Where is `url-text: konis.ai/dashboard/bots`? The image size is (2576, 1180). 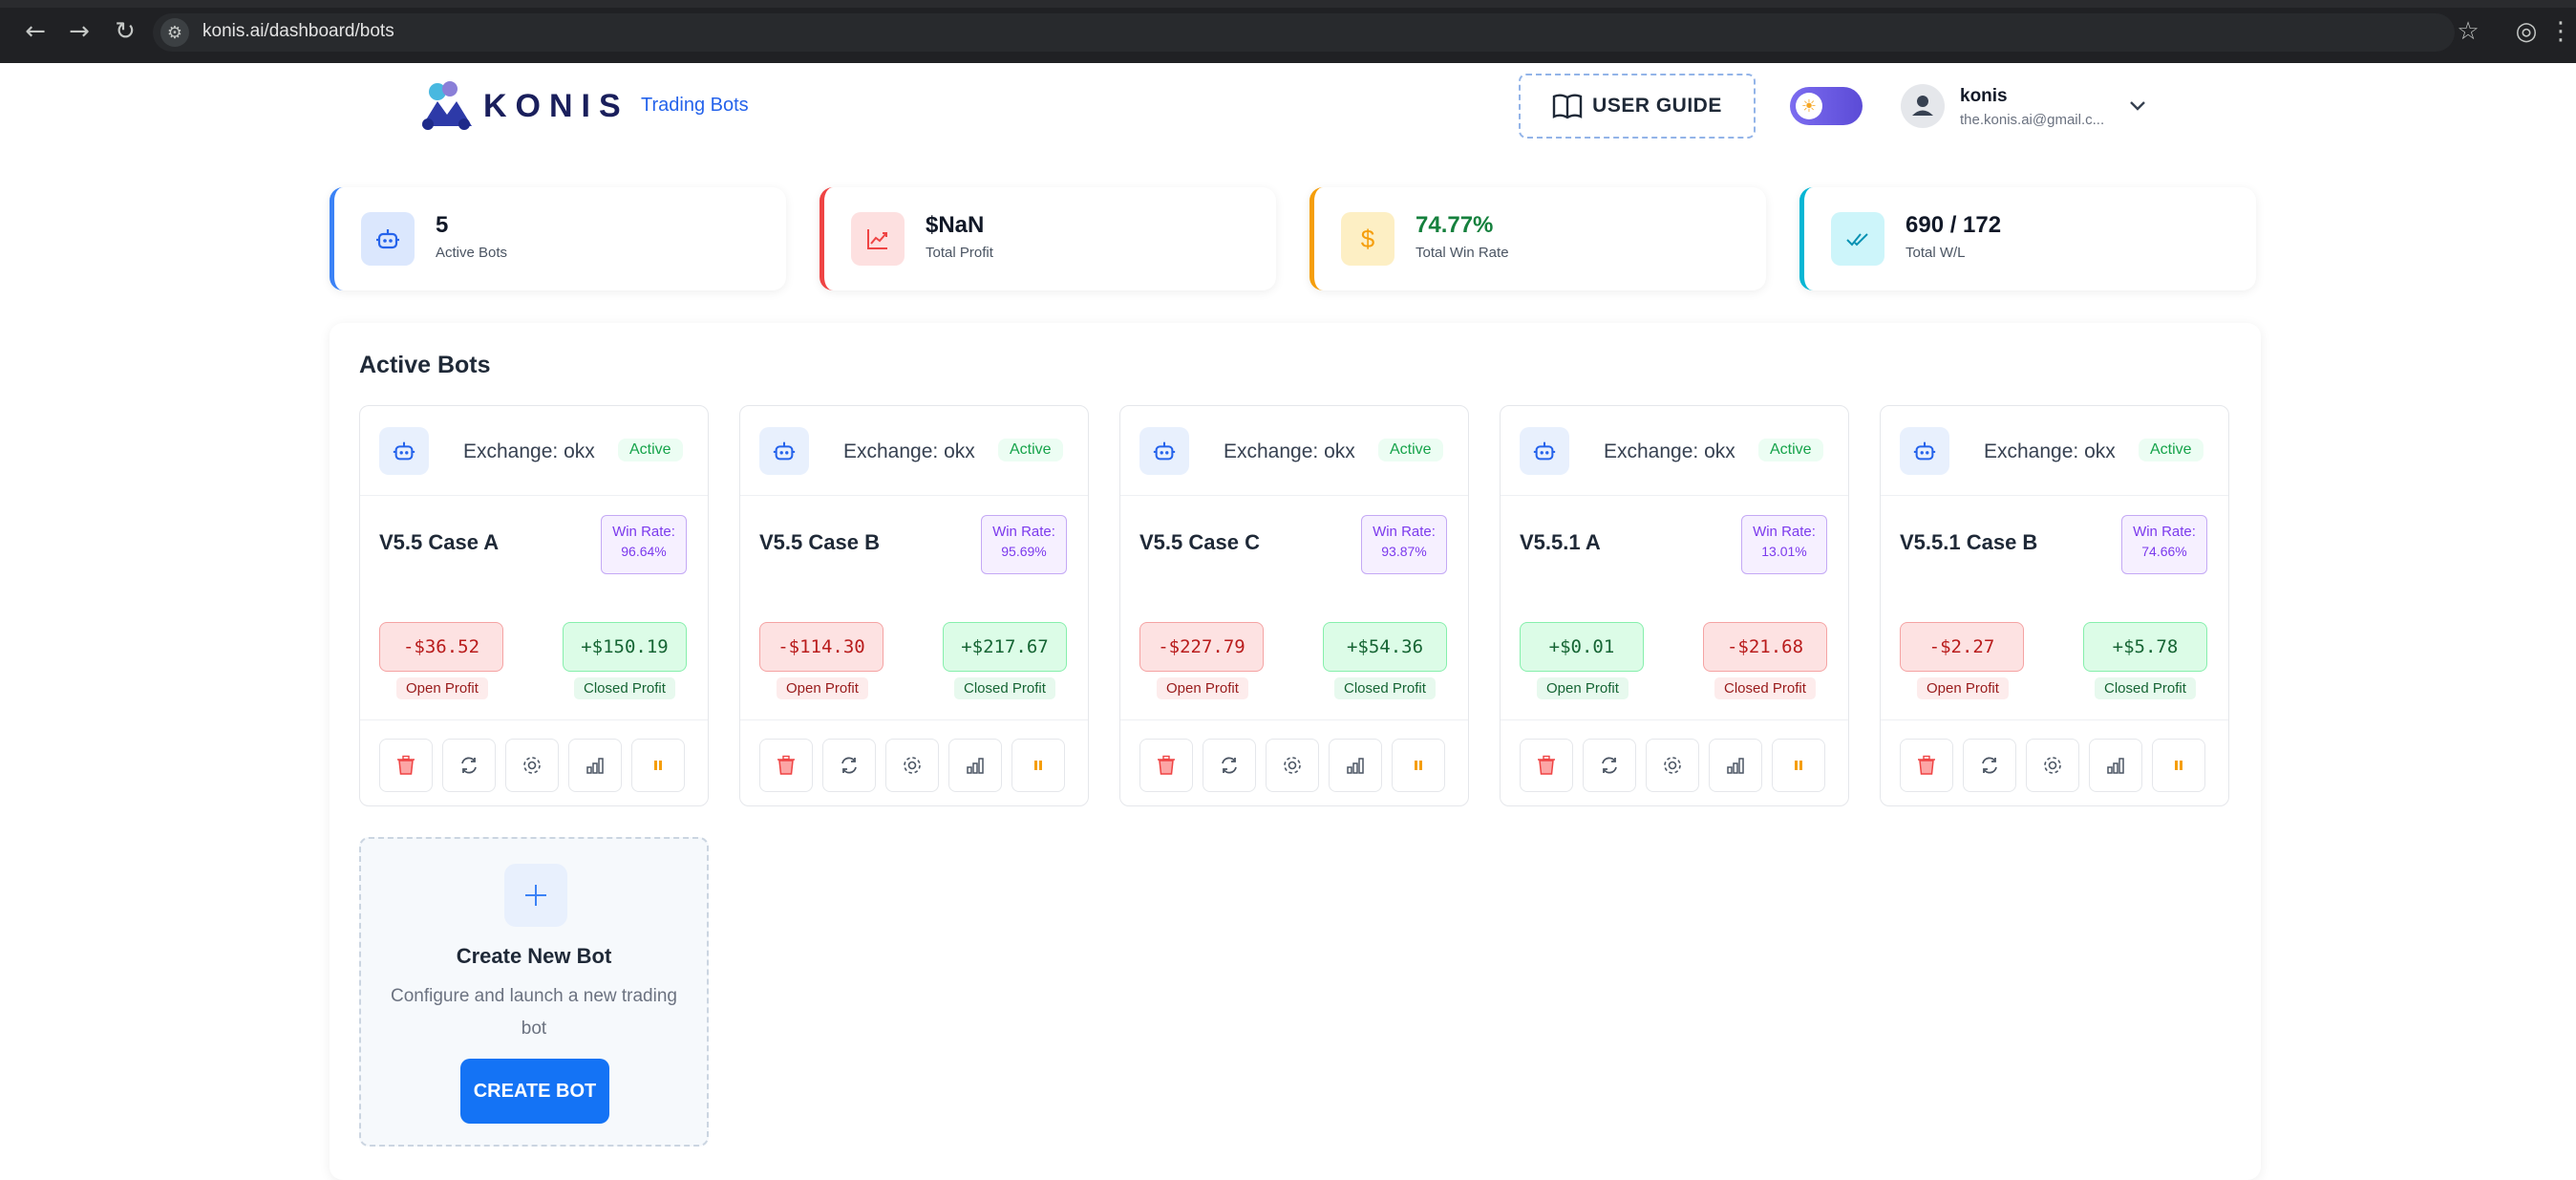
url-text: konis.ai/dashboard/bots is located at coordinates (298, 32).